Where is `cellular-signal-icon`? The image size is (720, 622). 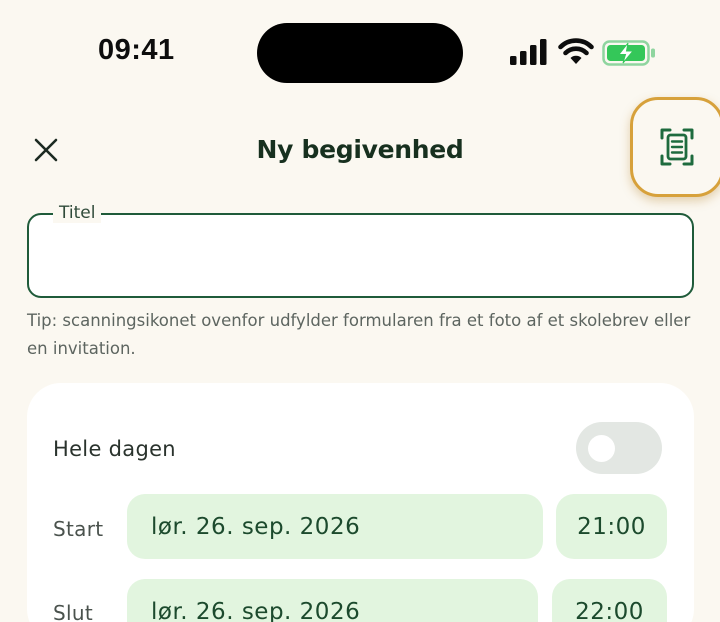 cellular-signal-icon is located at coordinates (528, 52).